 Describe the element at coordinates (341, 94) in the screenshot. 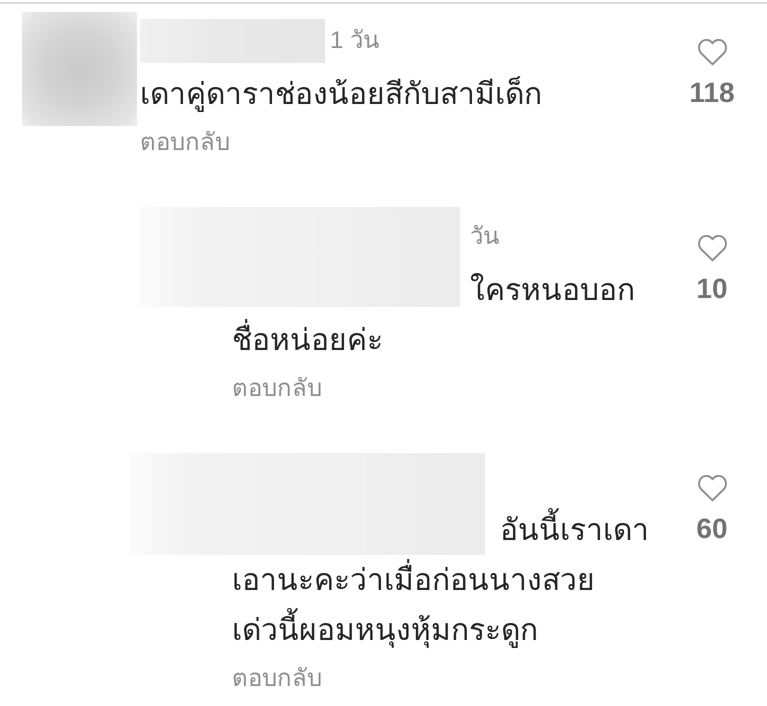

I see `comment-text: เดาคู่ดาราช่องน้อยสีกับสามีเด็ก` at that location.